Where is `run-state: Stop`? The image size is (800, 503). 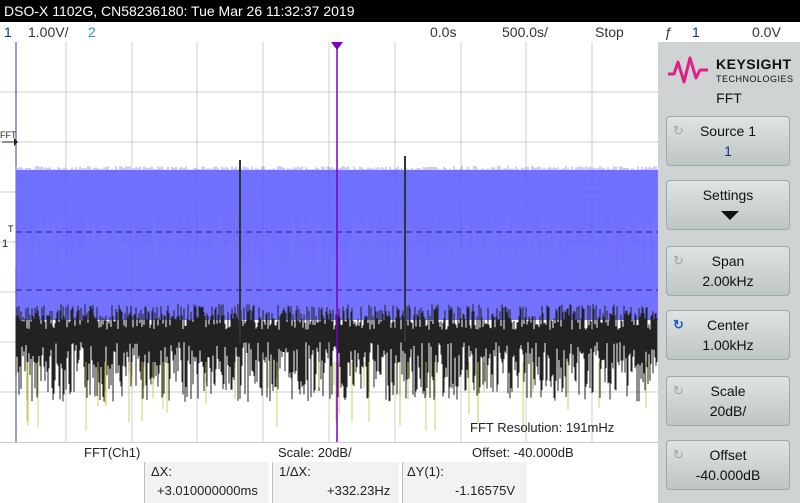 run-state: Stop is located at coordinates (609, 32).